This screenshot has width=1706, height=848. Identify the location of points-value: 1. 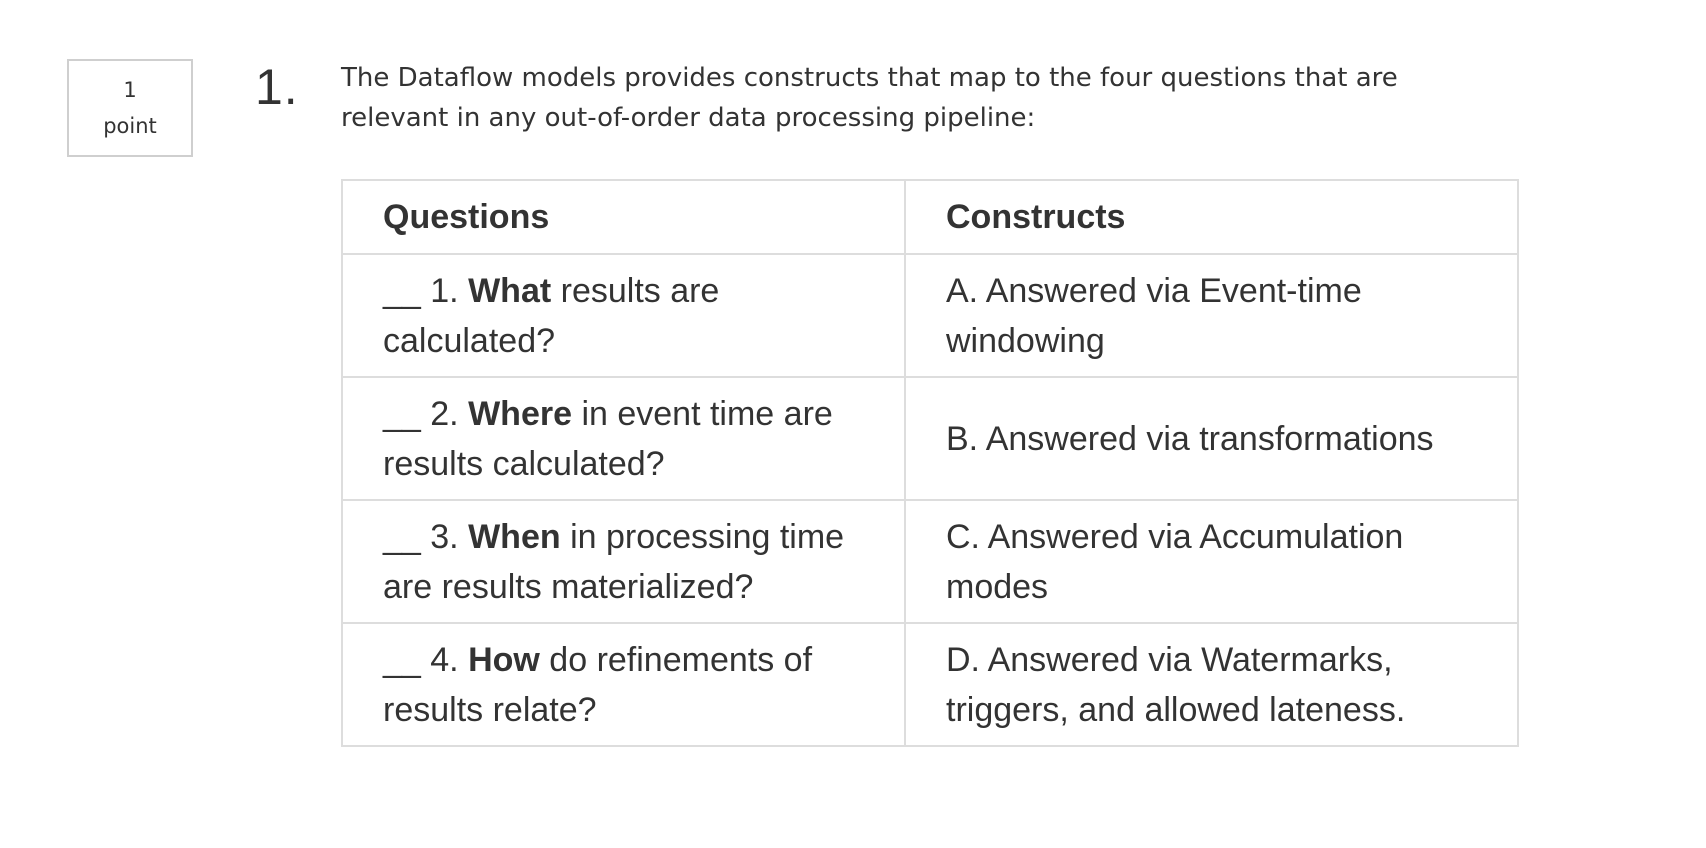
(130, 90).